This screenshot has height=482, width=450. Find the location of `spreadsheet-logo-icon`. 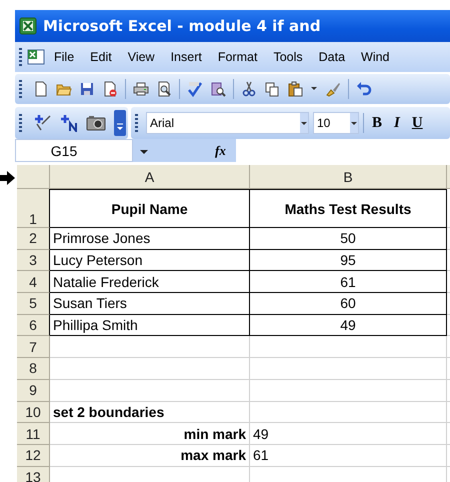

spreadsheet-logo-icon is located at coordinates (28, 26).